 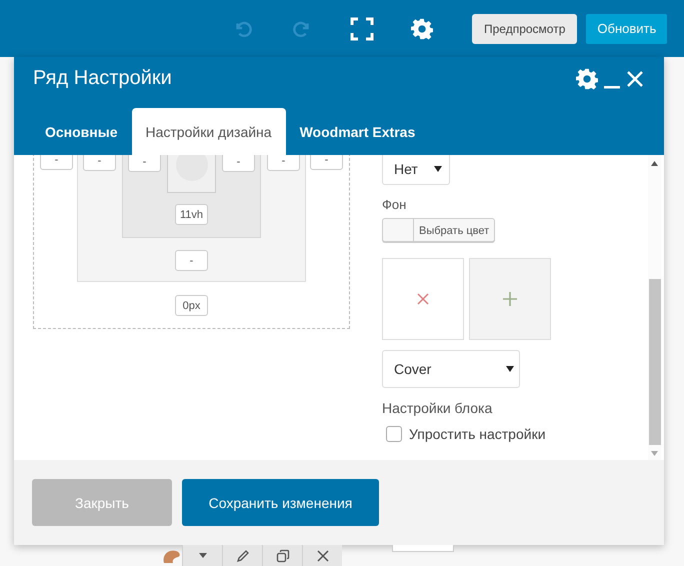 I want to click on preview-button: Предпросмотр, so click(x=525, y=29).